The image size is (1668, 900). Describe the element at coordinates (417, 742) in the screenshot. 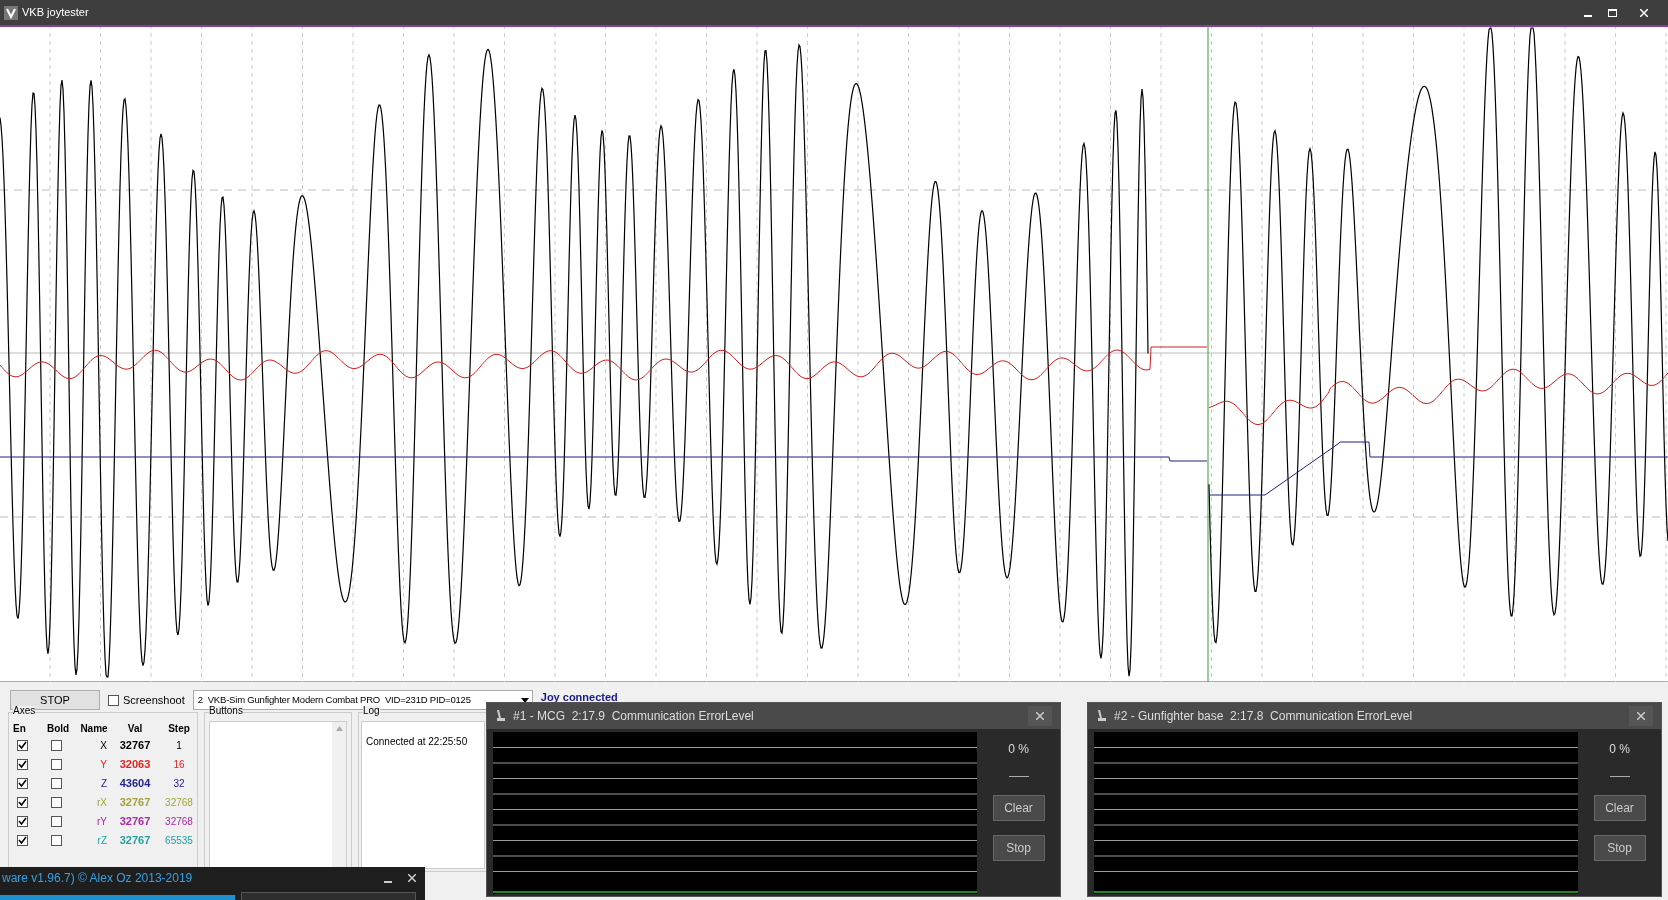

I see `log-line: Connected at 22:25:50` at that location.